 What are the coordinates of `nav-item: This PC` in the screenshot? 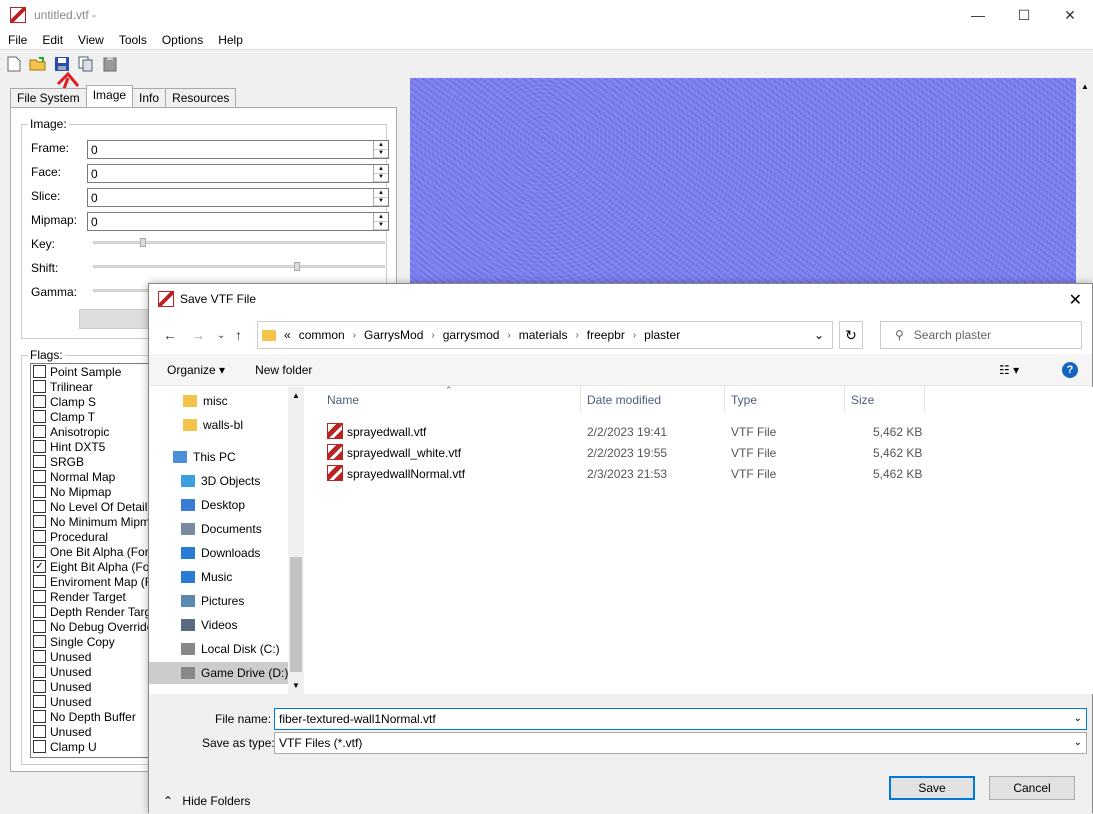 It's located at (192, 457).